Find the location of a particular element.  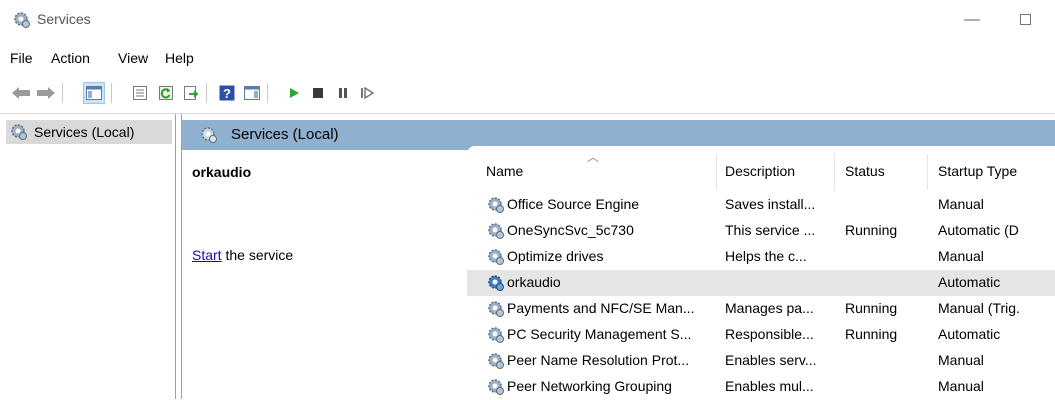

refresh-button is located at coordinates (166, 93).